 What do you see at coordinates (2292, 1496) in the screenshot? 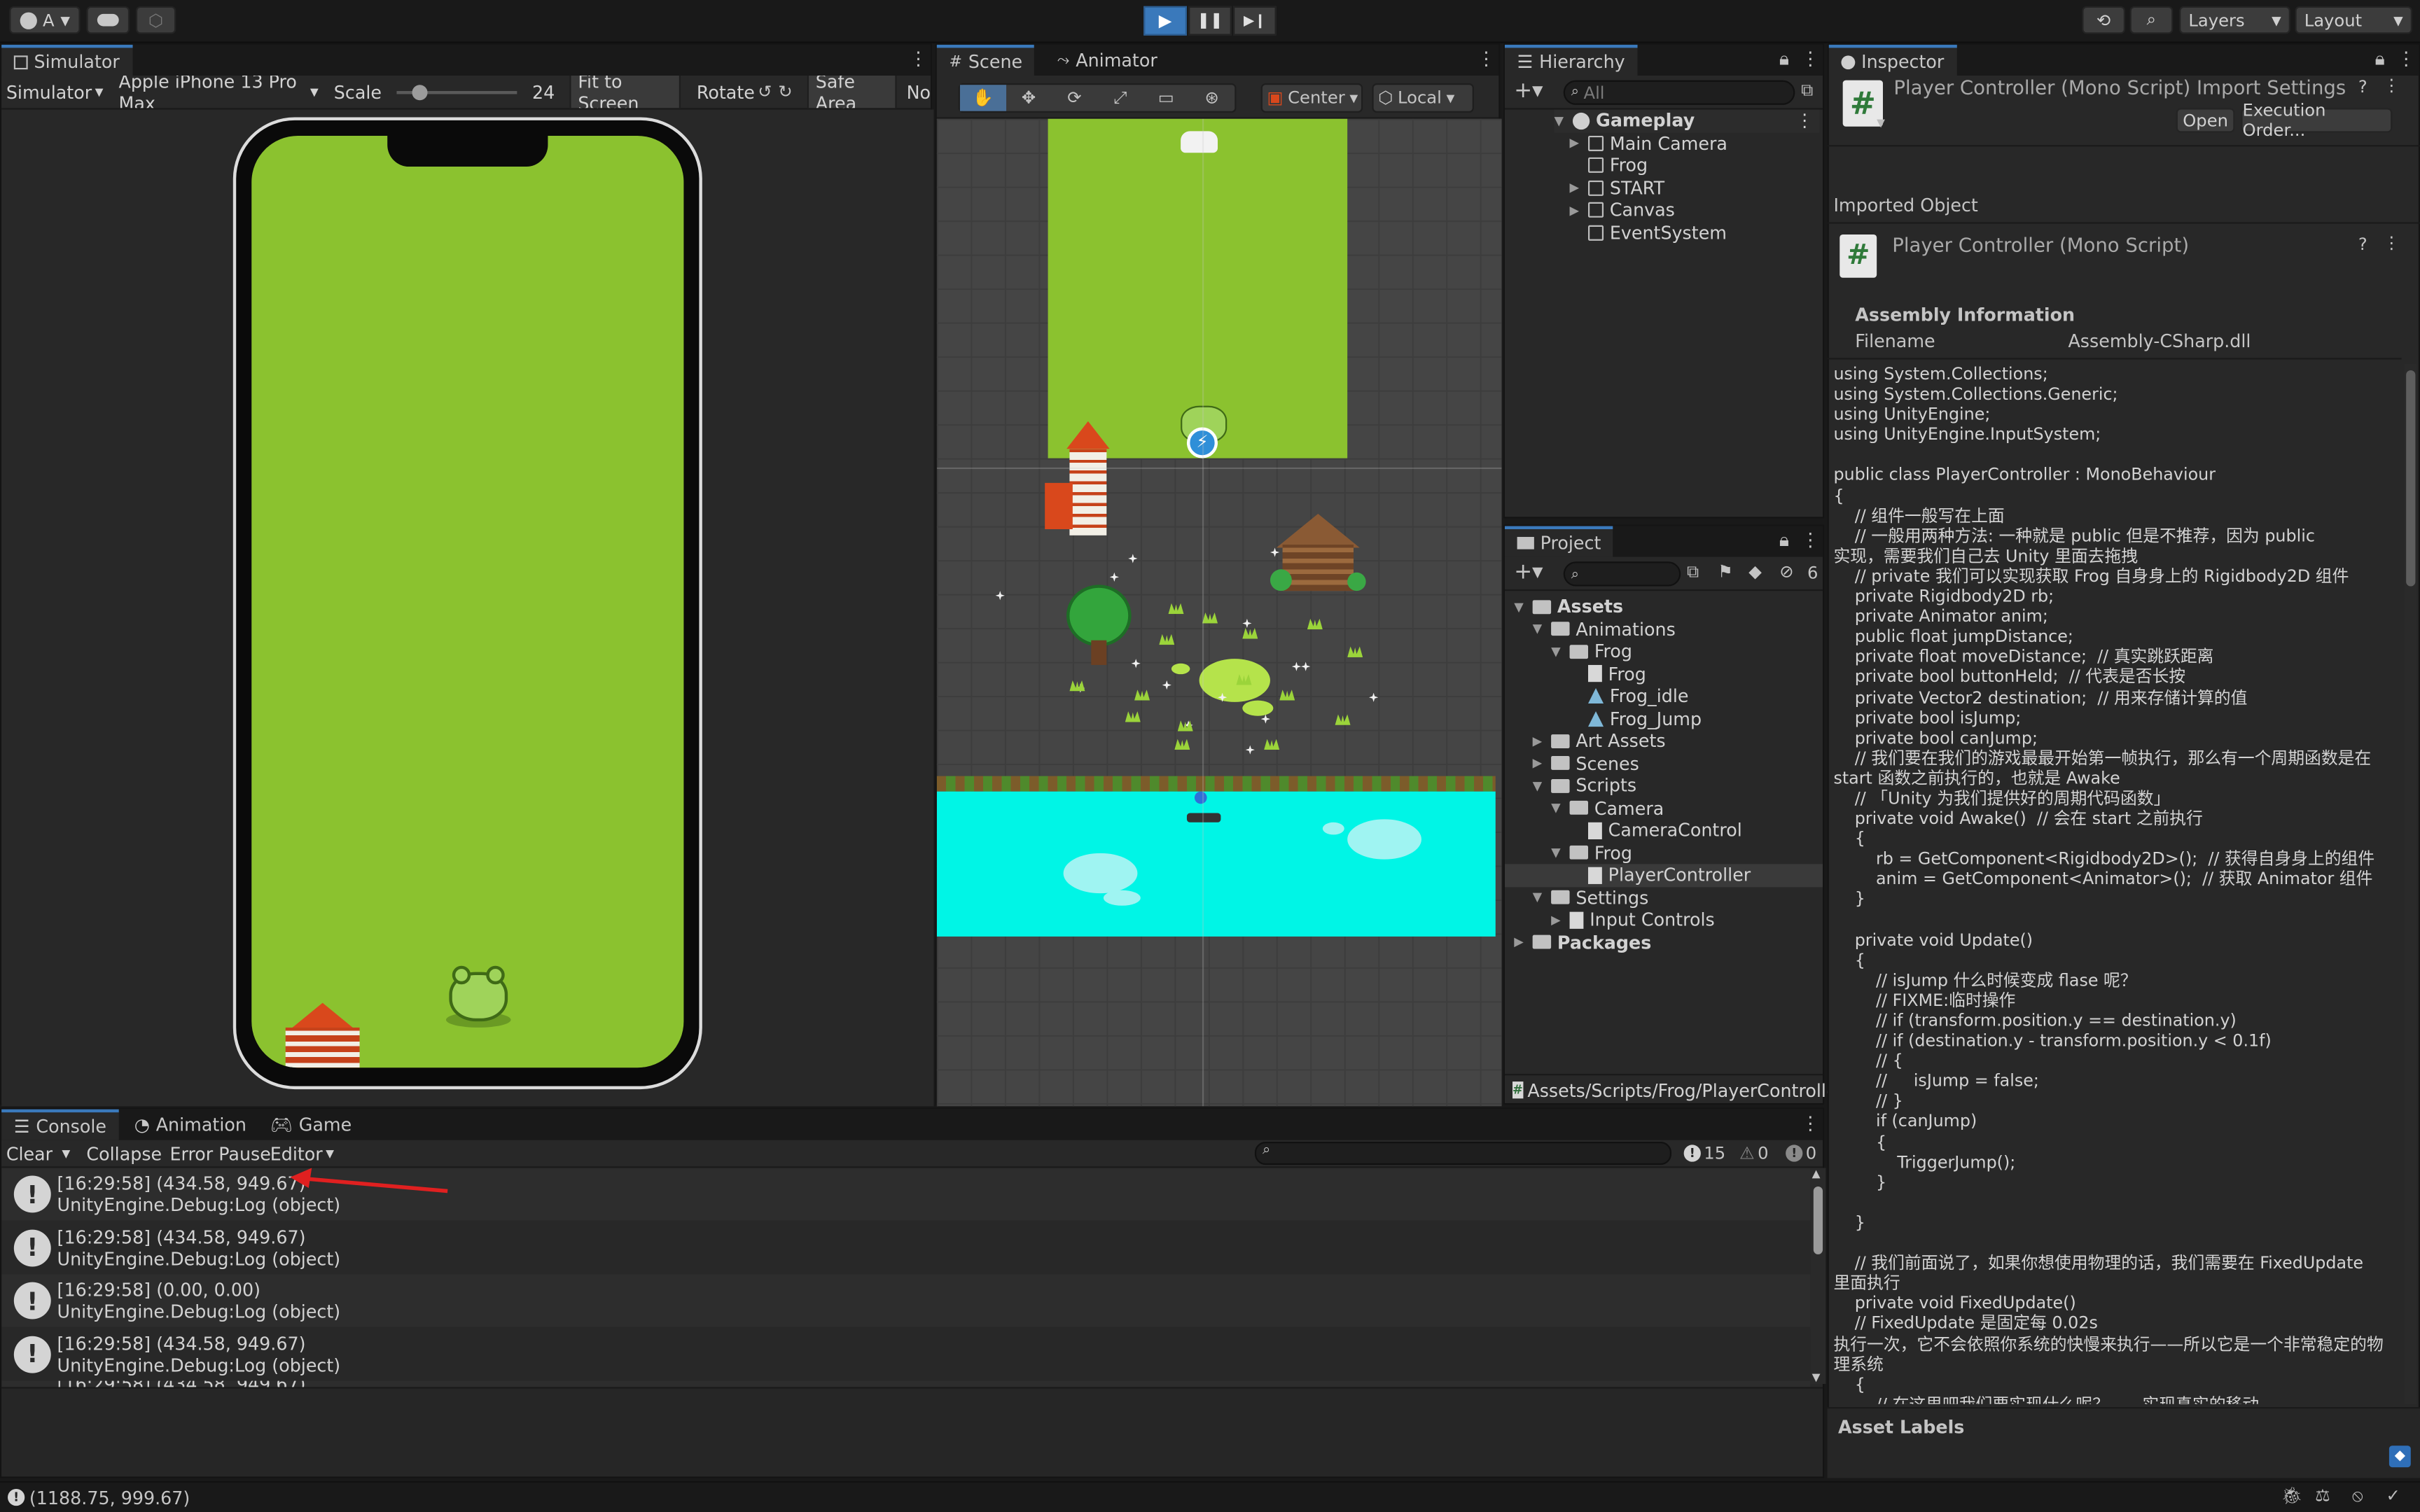
I see `debug-mode-icon: 🐞︎` at bounding box center [2292, 1496].